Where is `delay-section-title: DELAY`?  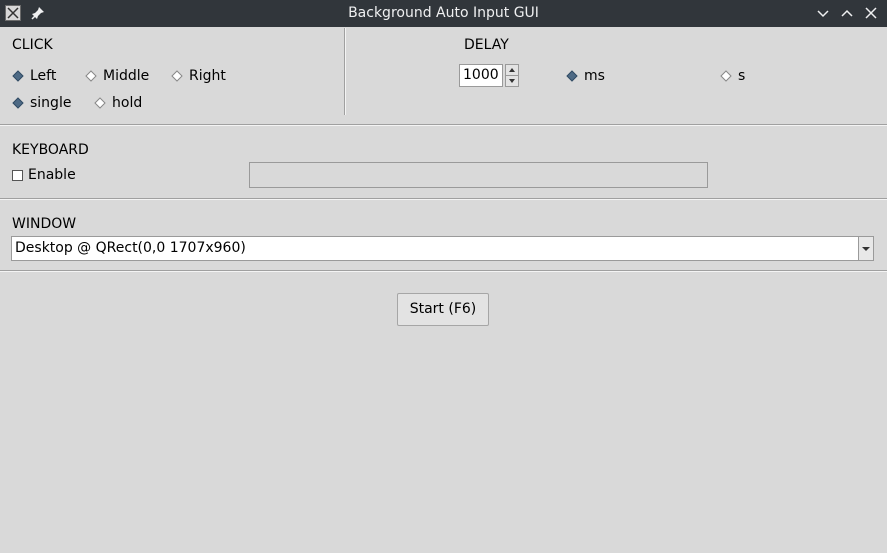 delay-section-title: DELAY is located at coordinates (486, 45).